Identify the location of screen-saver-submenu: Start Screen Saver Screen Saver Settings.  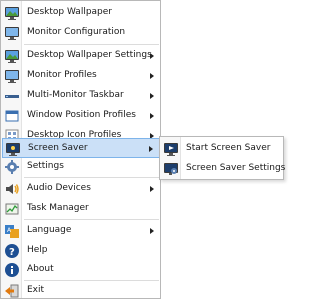
(222, 158).